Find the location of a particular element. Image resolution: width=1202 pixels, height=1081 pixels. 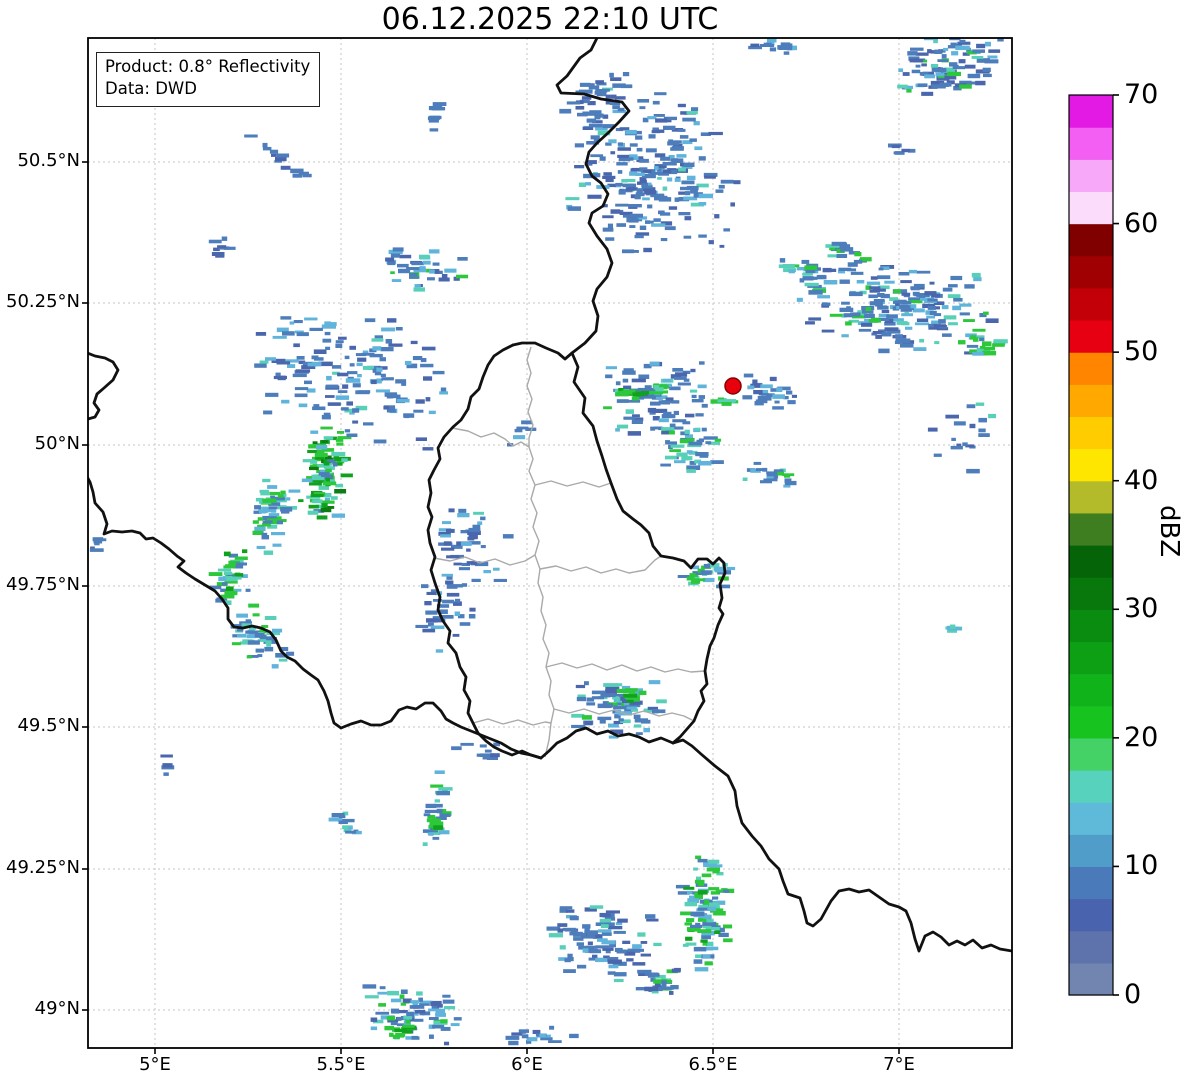

colorbar-tick-label: 70 is located at coordinates (1141, 94).